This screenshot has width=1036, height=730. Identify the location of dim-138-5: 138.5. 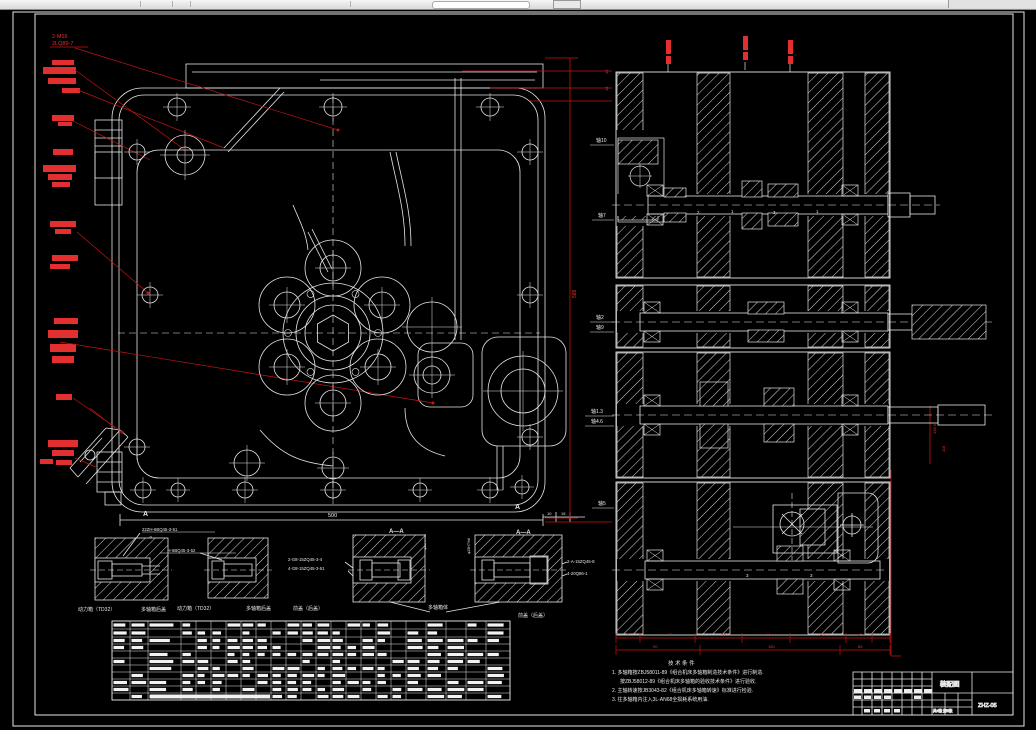
(934, 428).